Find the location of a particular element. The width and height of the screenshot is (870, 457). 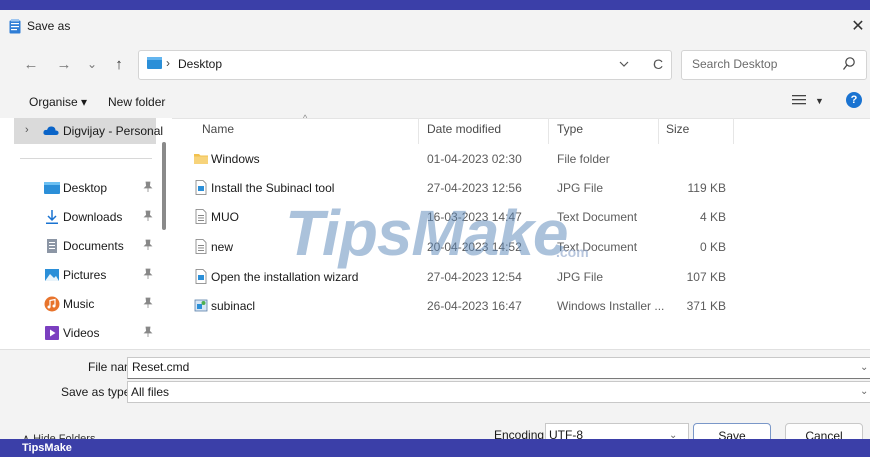

help-icon: ? is located at coordinates (854, 100).